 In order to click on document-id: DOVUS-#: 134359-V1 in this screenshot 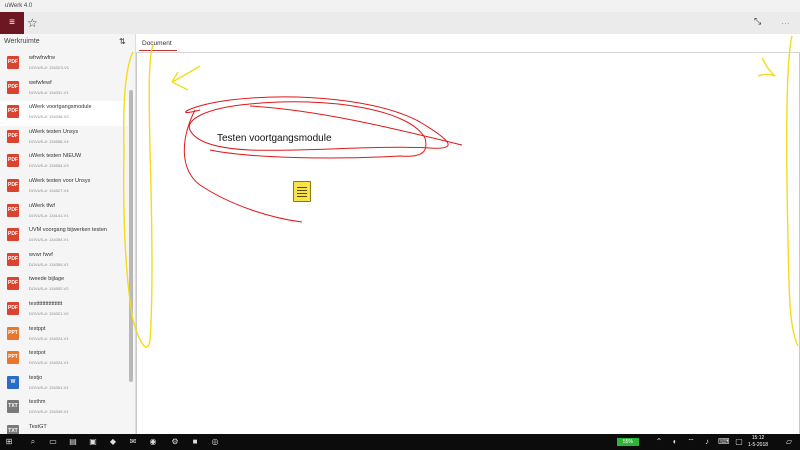, I will do `click(49, 264)`.